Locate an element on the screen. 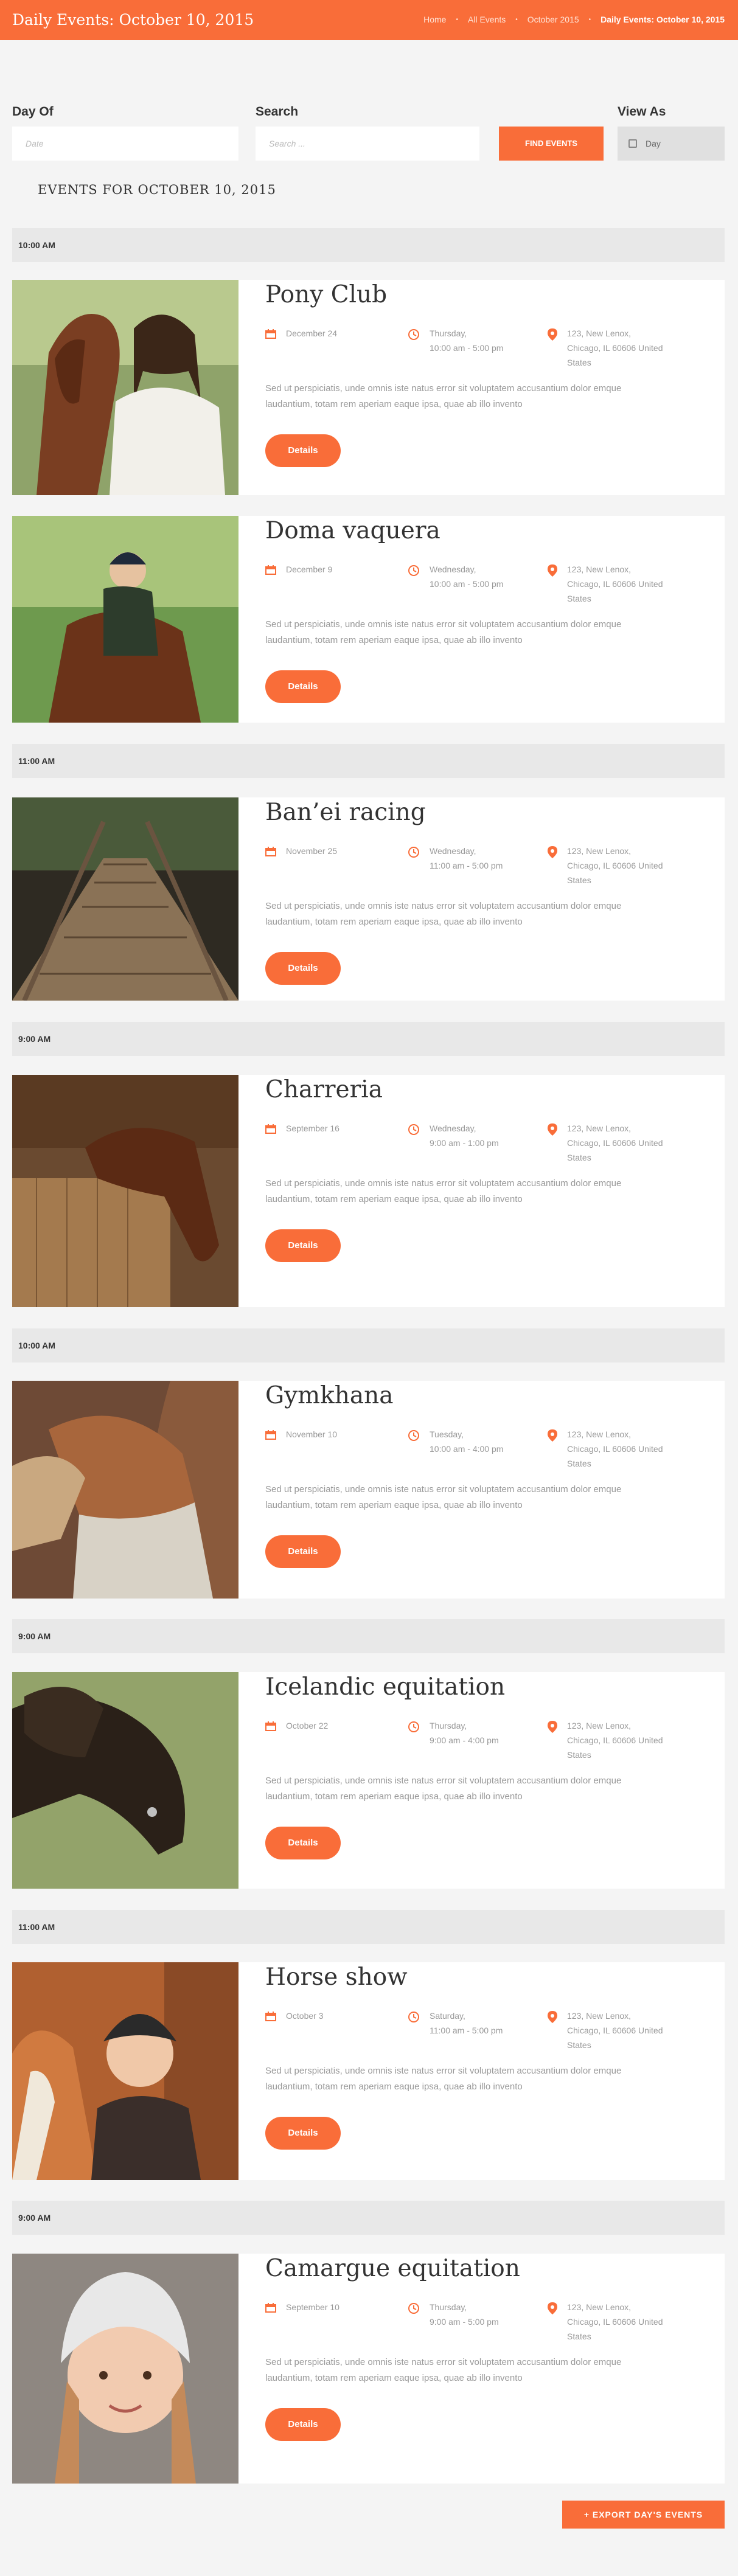 Image resolution: width=738 pixels, height=2576 pixels. find-events-button: FIND EVENTS is located at coordinates (551, 144).